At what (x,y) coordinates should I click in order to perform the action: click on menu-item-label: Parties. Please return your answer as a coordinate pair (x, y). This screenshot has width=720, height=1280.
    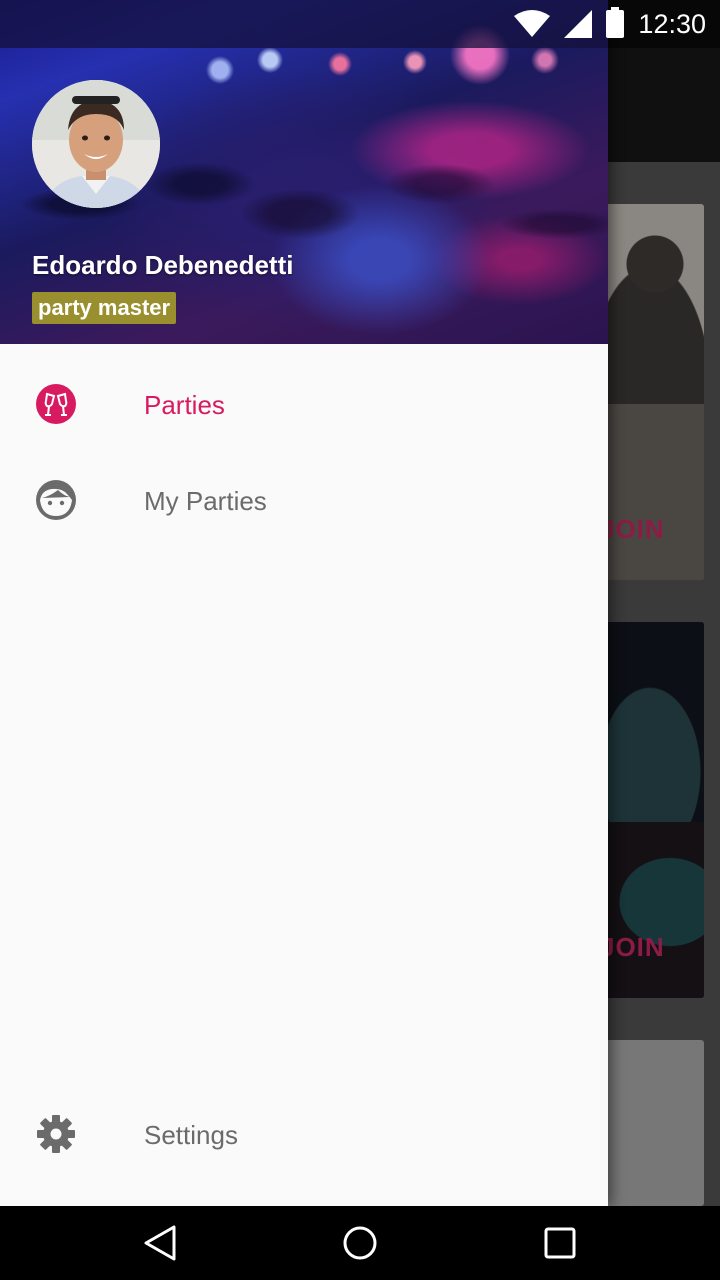
    Looking at the image, I should click on (184, 405).